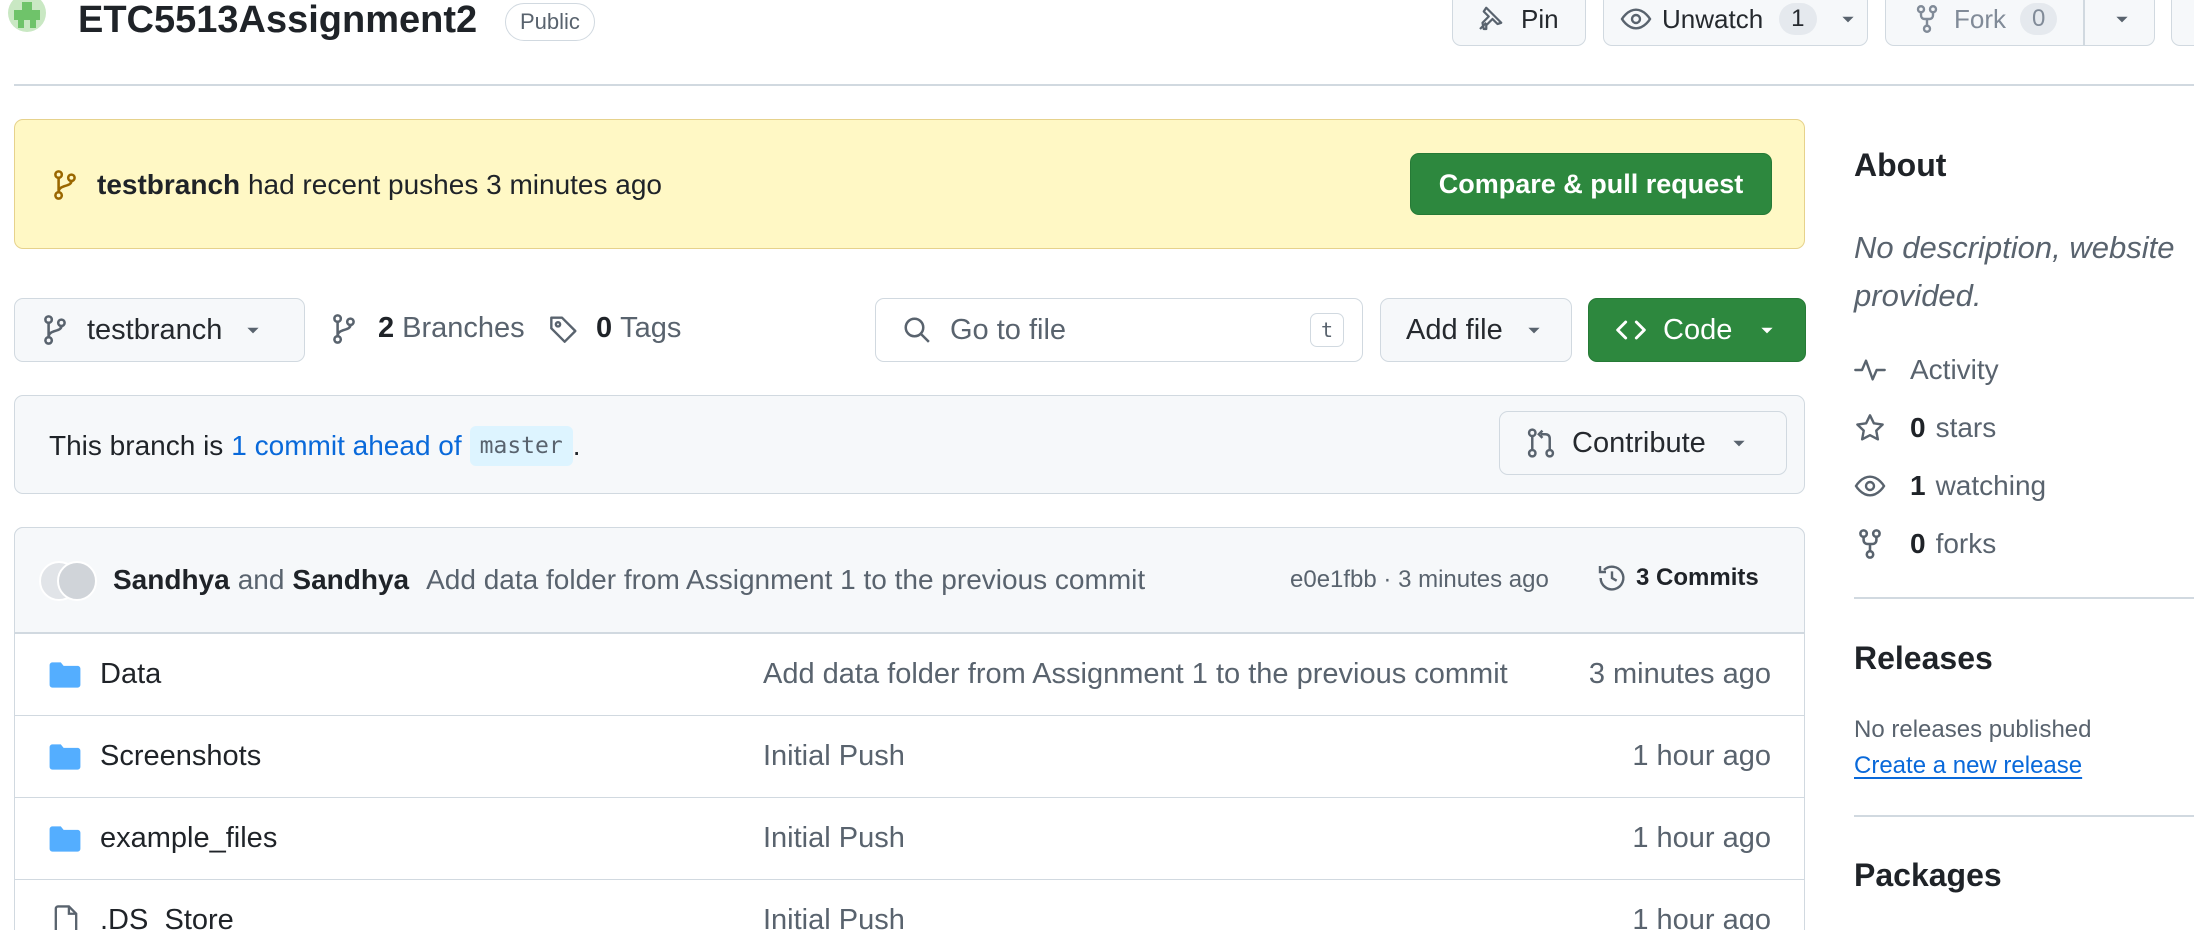 The width and height of the screenshot is (2194, 930). Describe the element at coordinates (909, 904) in the screenshot. I see `table-row: .DS_Store Initial Push 1 hour ago` at that location.